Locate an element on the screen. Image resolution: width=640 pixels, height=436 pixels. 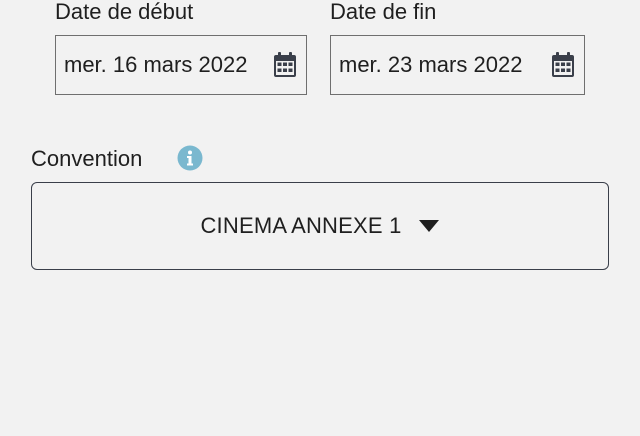
start-date-picker: mer. 16 mars 2022 is located at coordinates (181, 65).